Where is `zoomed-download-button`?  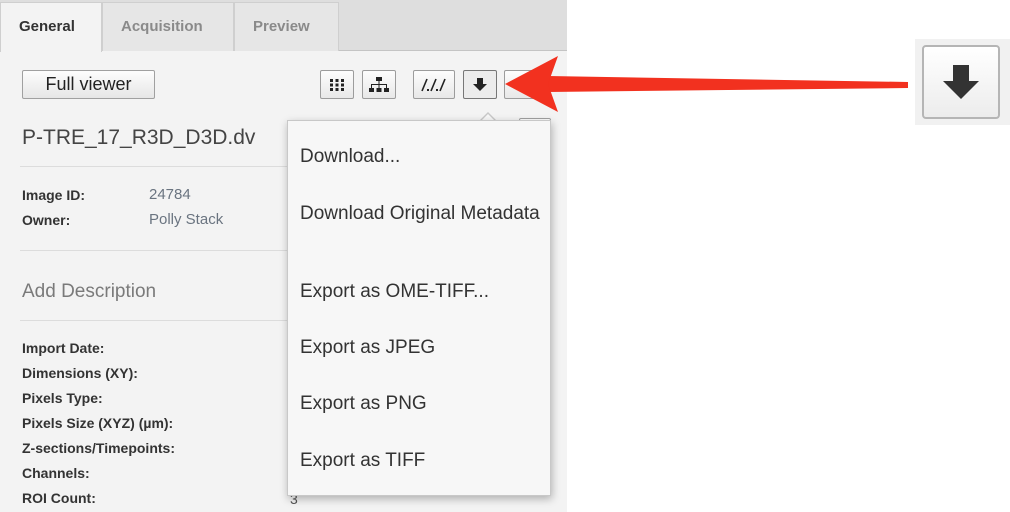 zoomed-download-button is located at coordinates (961, 82).